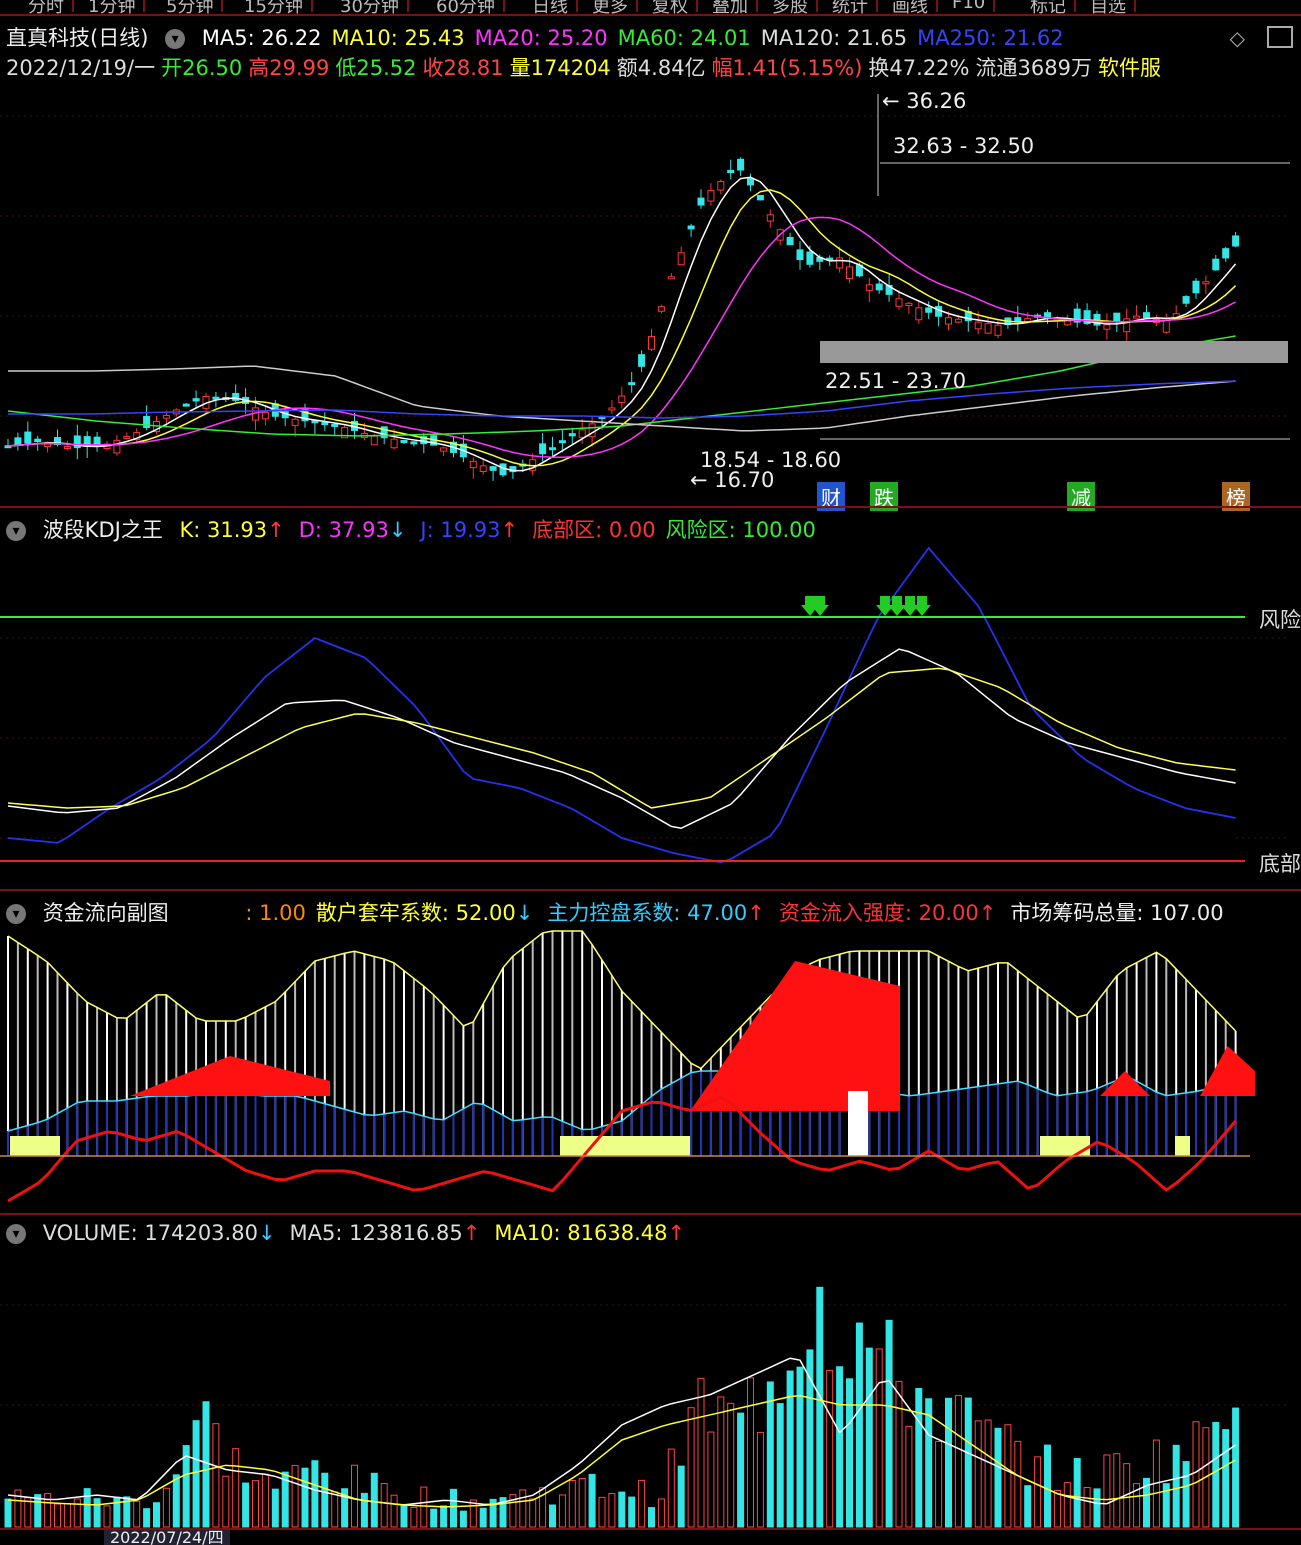  Describe the element at coordinates (47, 7) in the screenshot. I see `period-tab: 分时` at that location.